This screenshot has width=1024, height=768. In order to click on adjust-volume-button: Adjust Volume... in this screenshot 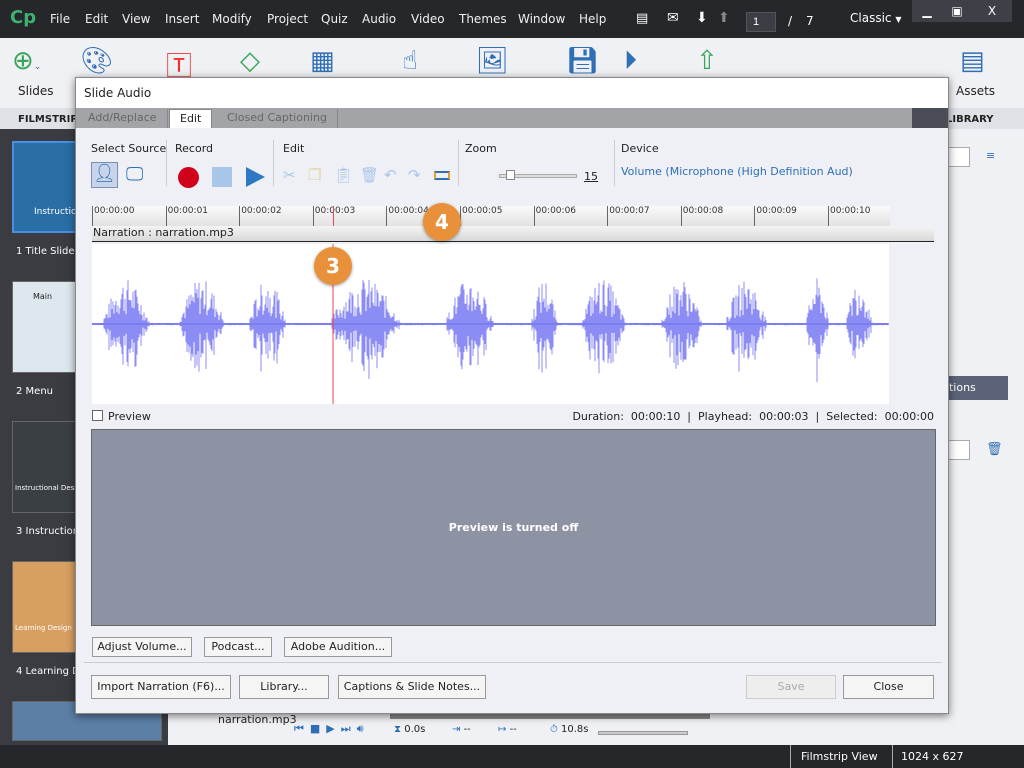, I will do `click(142, 647)`.